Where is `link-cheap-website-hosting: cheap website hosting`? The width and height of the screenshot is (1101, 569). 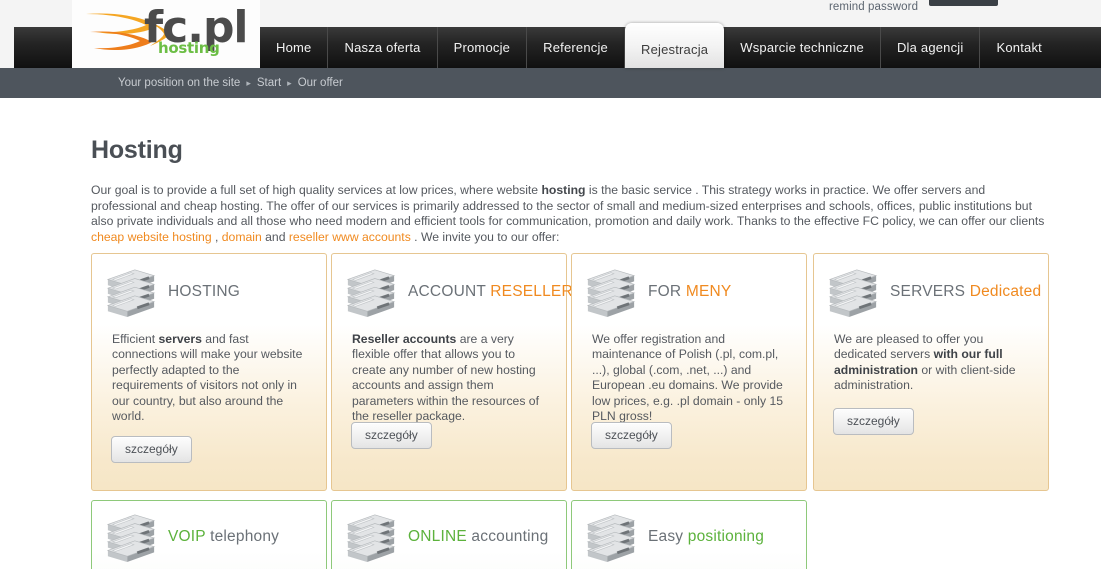
link-cheap-website-hosting: cheap website hosting is located at coordinates (151, 237).